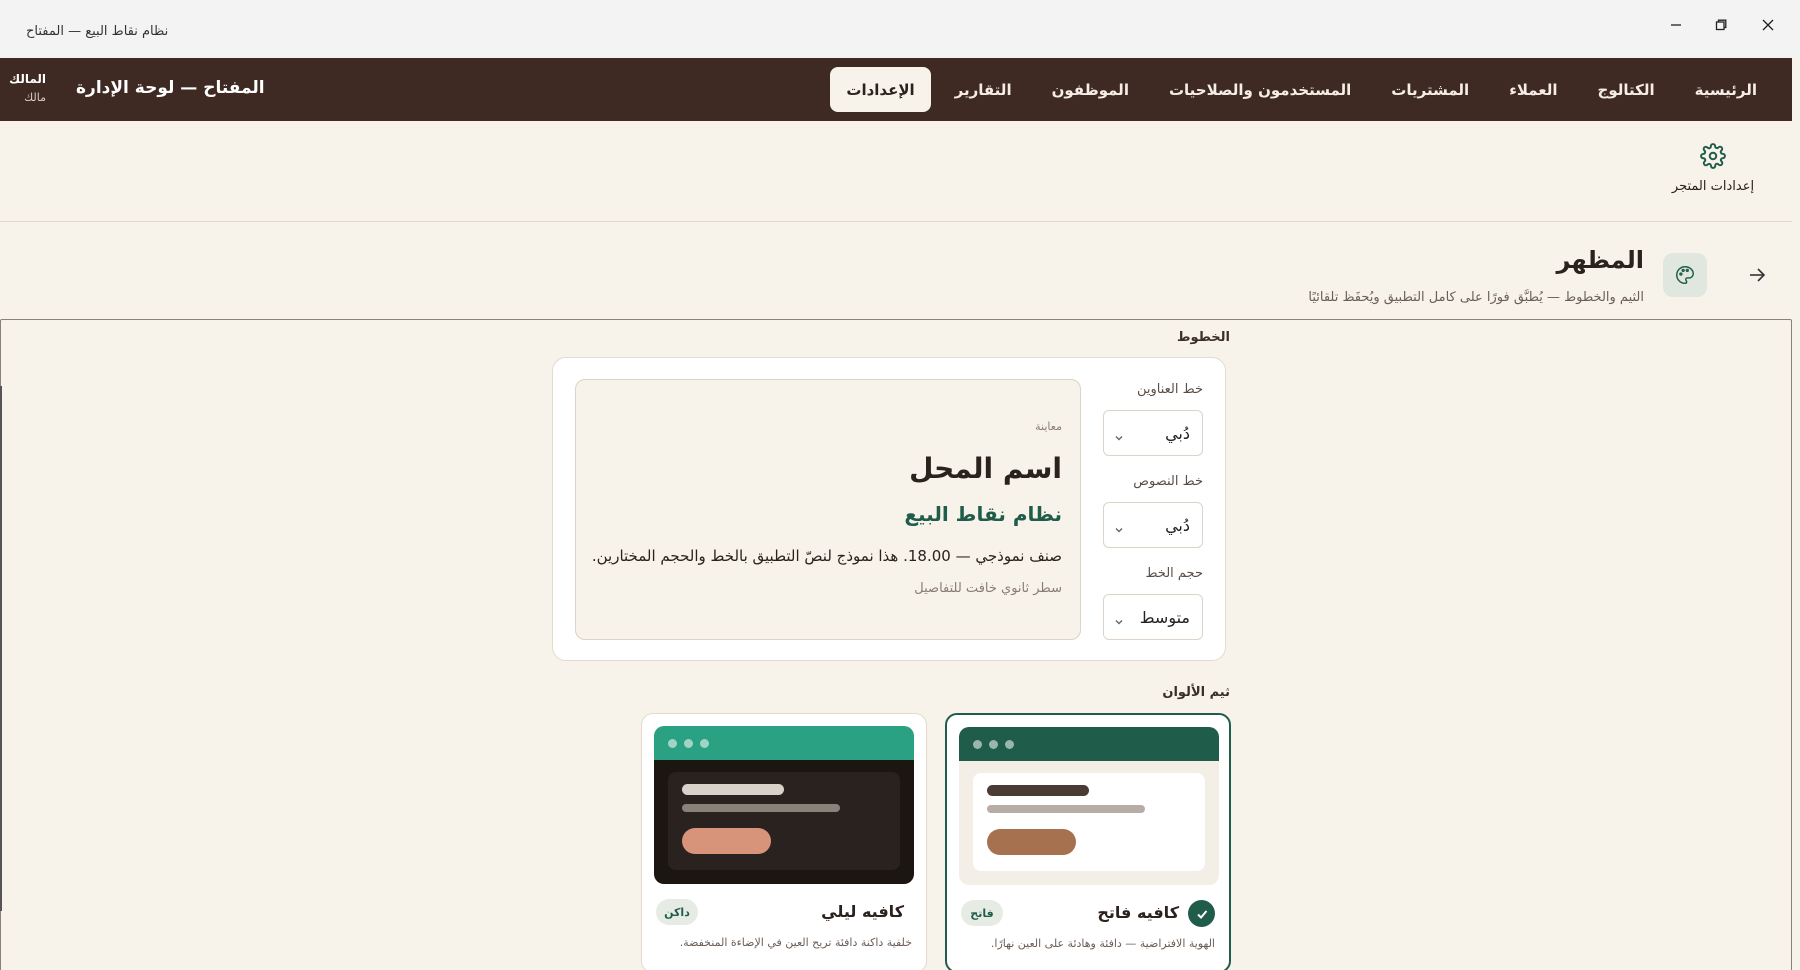 The height and width of the screenshot is (970, 1800). Describe the element at coordinates (1164, 617) in the screenshot. I see `font-size-value: متوسط` at that location.